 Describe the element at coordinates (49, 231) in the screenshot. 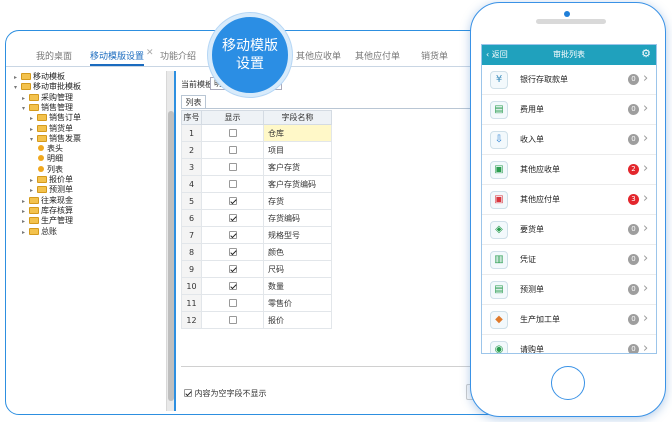

I see `tree-node-label: 总账` at that location.